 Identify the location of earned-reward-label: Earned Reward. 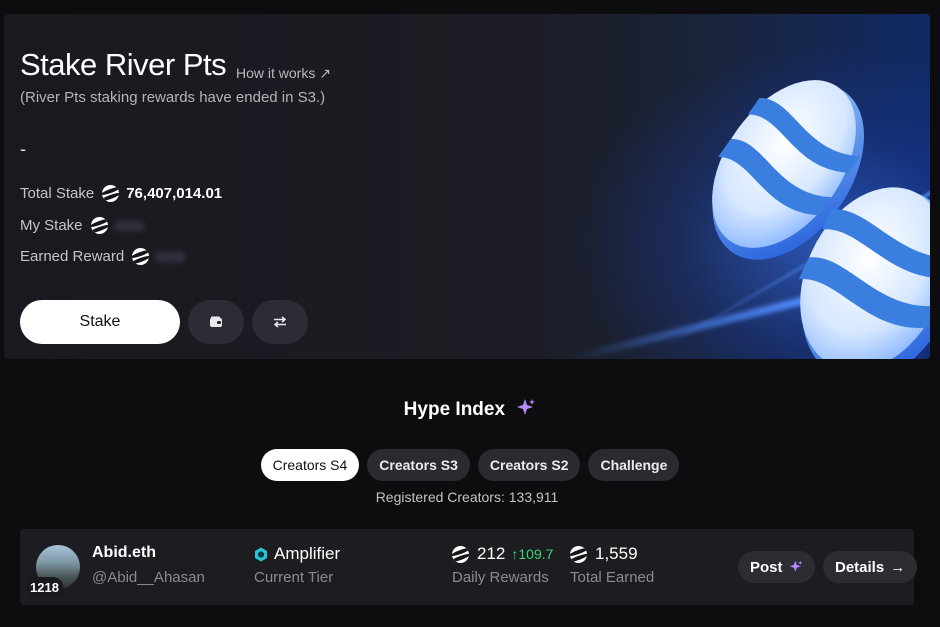
(72, 256).